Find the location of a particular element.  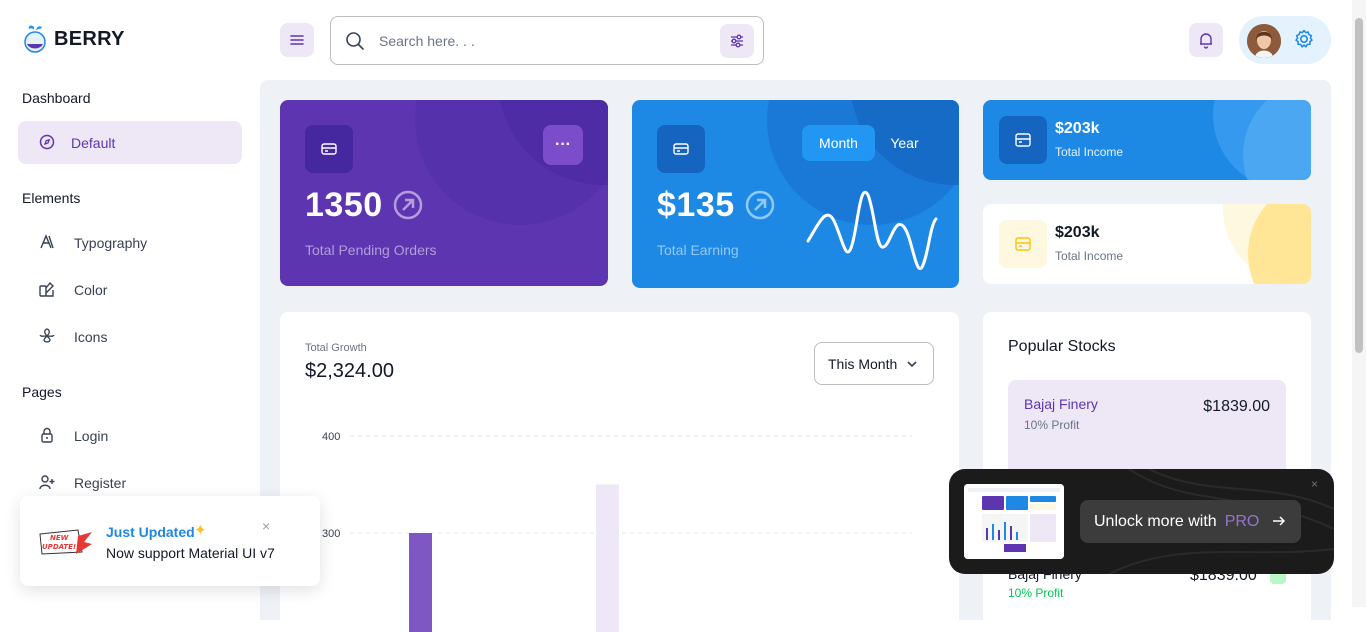

promo-close-button: × is located at coordinates (1314, 484).